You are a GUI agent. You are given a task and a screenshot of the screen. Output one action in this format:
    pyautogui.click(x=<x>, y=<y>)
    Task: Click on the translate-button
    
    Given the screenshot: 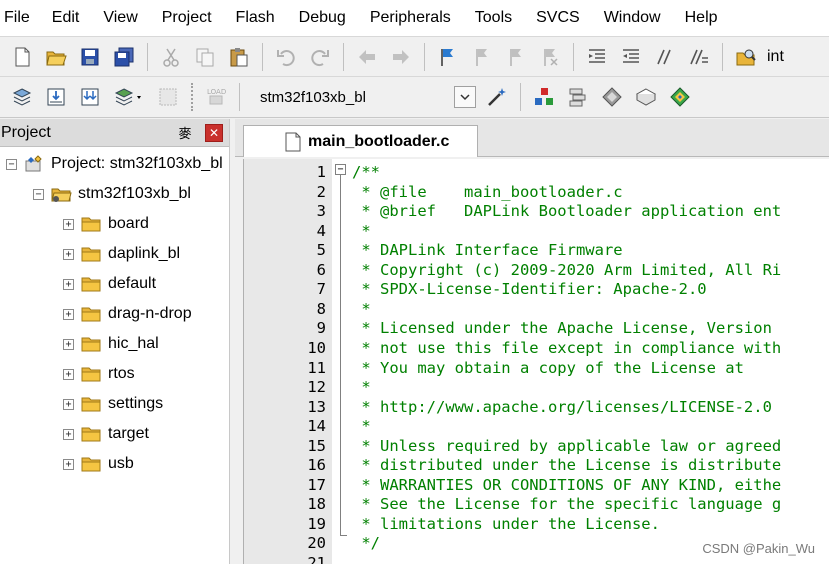 What is the action you would take?
    pyautogui.click(x=22, y=97)
    